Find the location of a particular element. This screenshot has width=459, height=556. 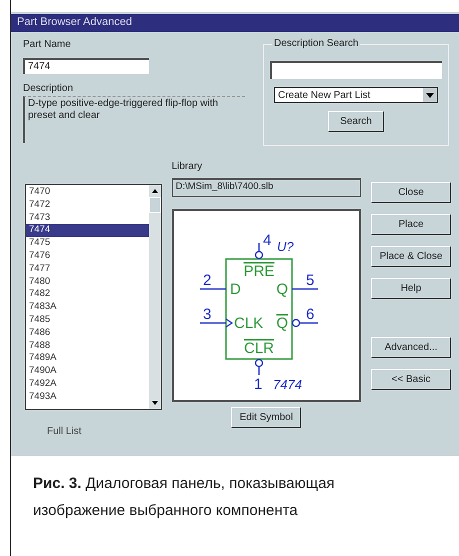

dialog-button: Place & Close is located at coordinates (411, 256).